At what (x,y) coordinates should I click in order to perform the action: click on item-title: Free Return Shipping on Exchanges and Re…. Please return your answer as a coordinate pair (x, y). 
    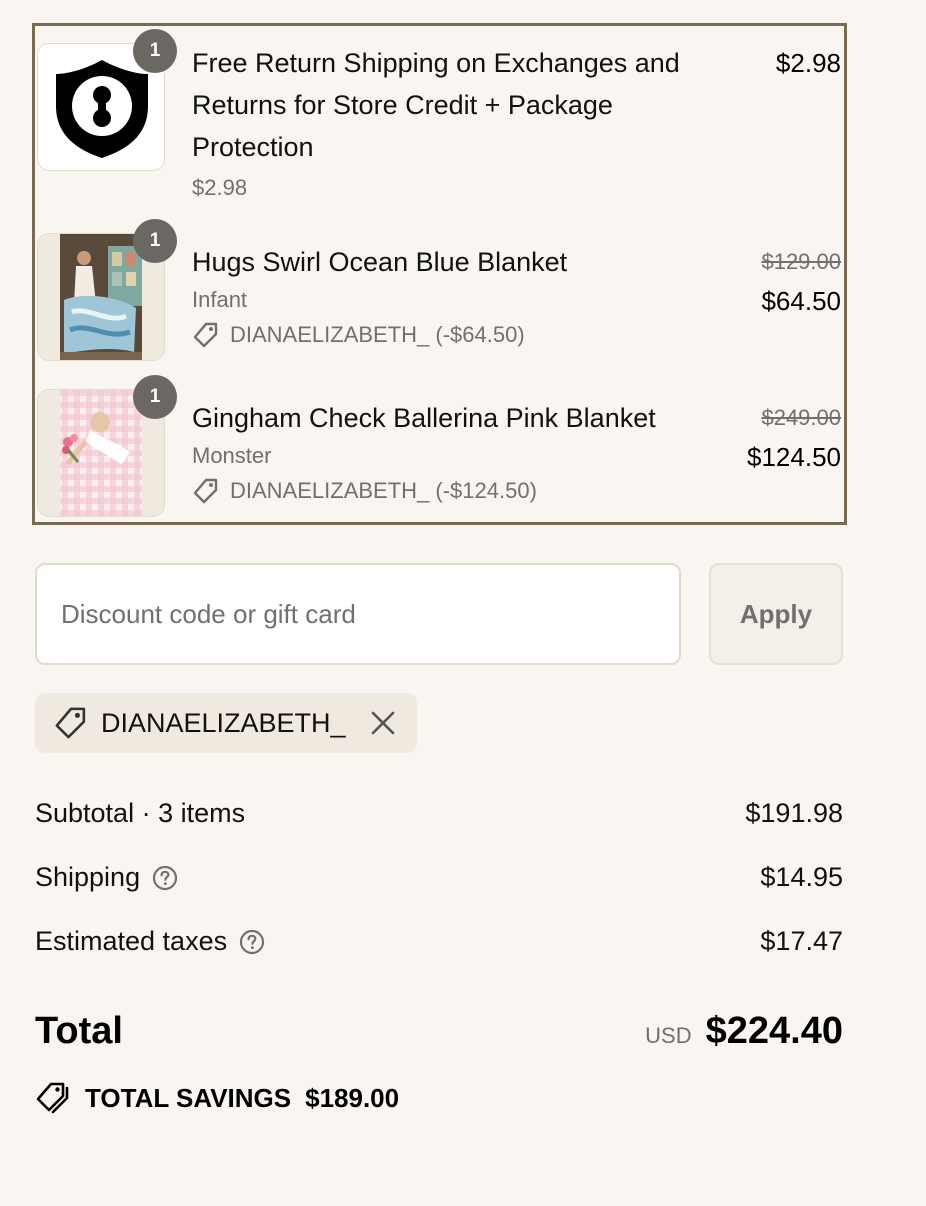
    Looking at the image, I should click on (436, 105).